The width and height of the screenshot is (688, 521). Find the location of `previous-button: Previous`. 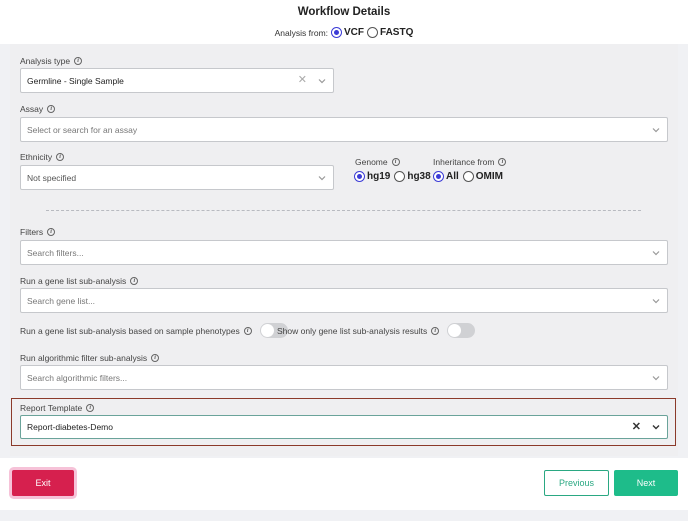

previous-button: Previous is located at coordinates (576, 483).